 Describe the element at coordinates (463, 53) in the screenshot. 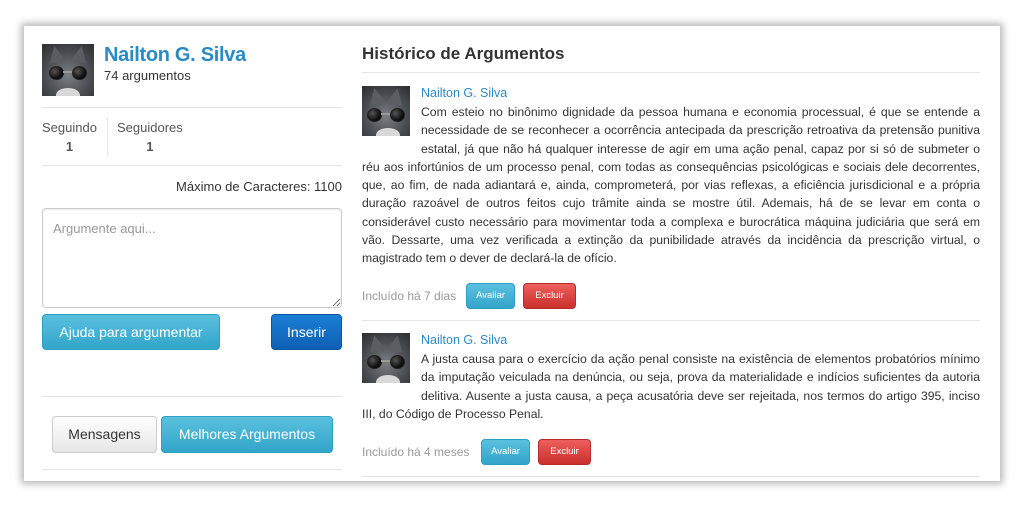

I see `page-title: Histórico de Argumentos` at that location.